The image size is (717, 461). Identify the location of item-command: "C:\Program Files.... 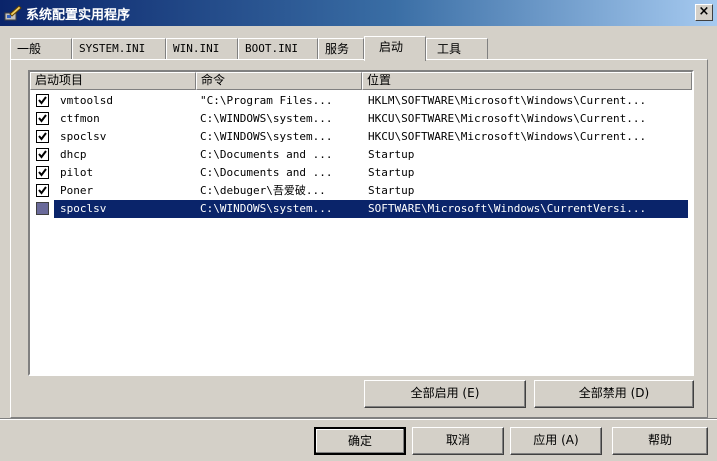
(266, 100).